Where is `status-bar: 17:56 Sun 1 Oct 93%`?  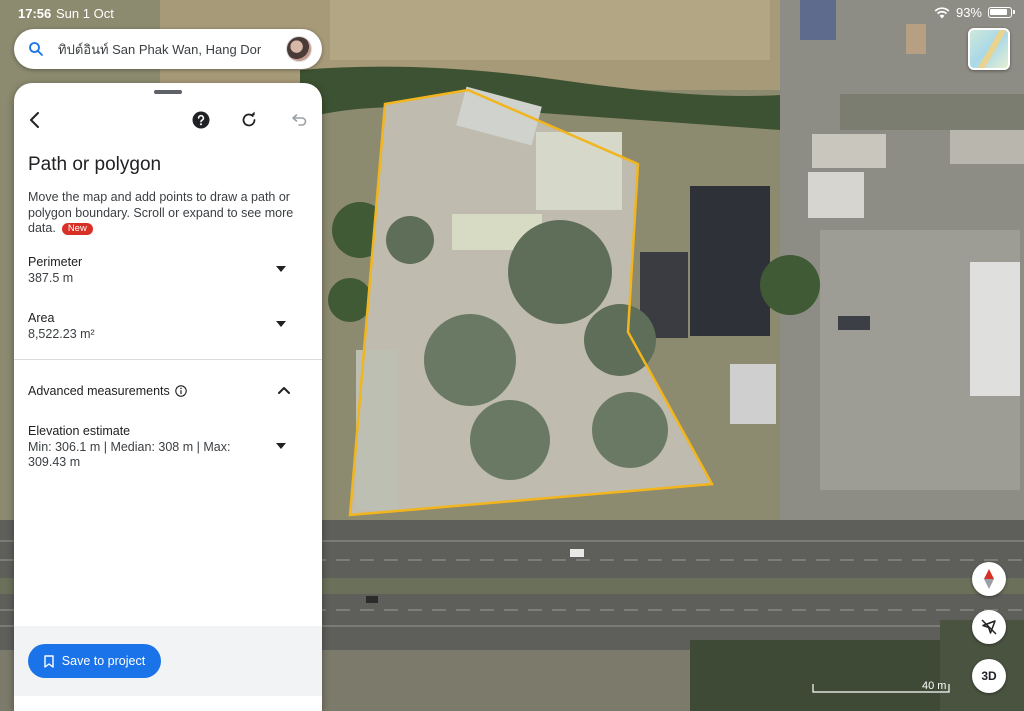
status-bar: 17:56 Sun 1 Oct 93% is located at coordinates (512, 13).